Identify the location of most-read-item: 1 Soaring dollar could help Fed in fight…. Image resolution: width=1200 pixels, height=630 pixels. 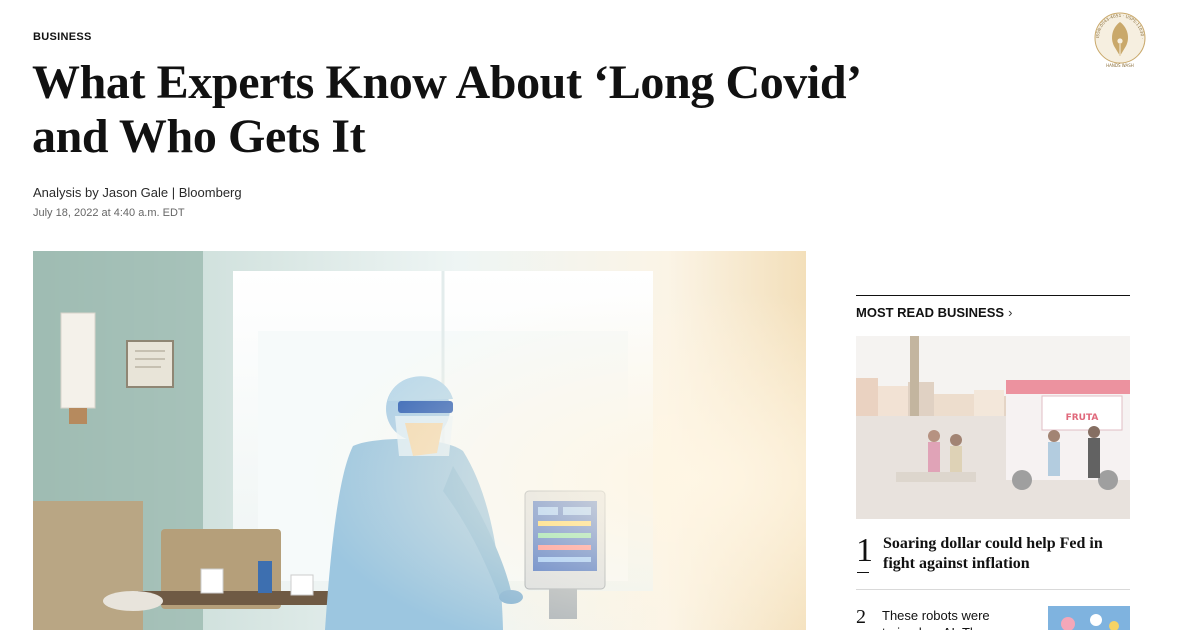
(993, 562).